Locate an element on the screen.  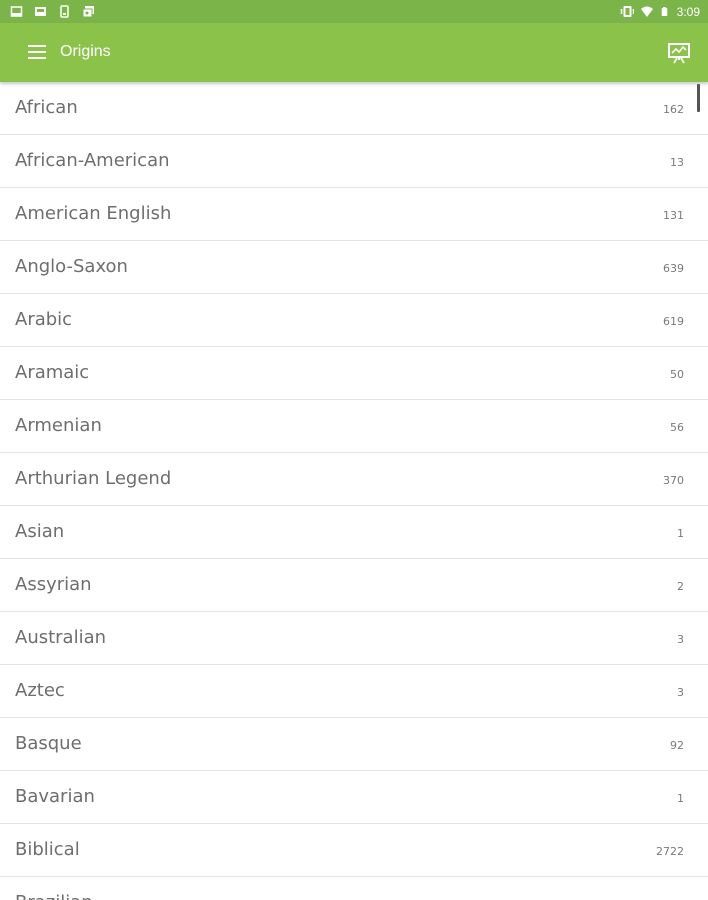
origin-count: 13 is located at coordinates (677, 162).